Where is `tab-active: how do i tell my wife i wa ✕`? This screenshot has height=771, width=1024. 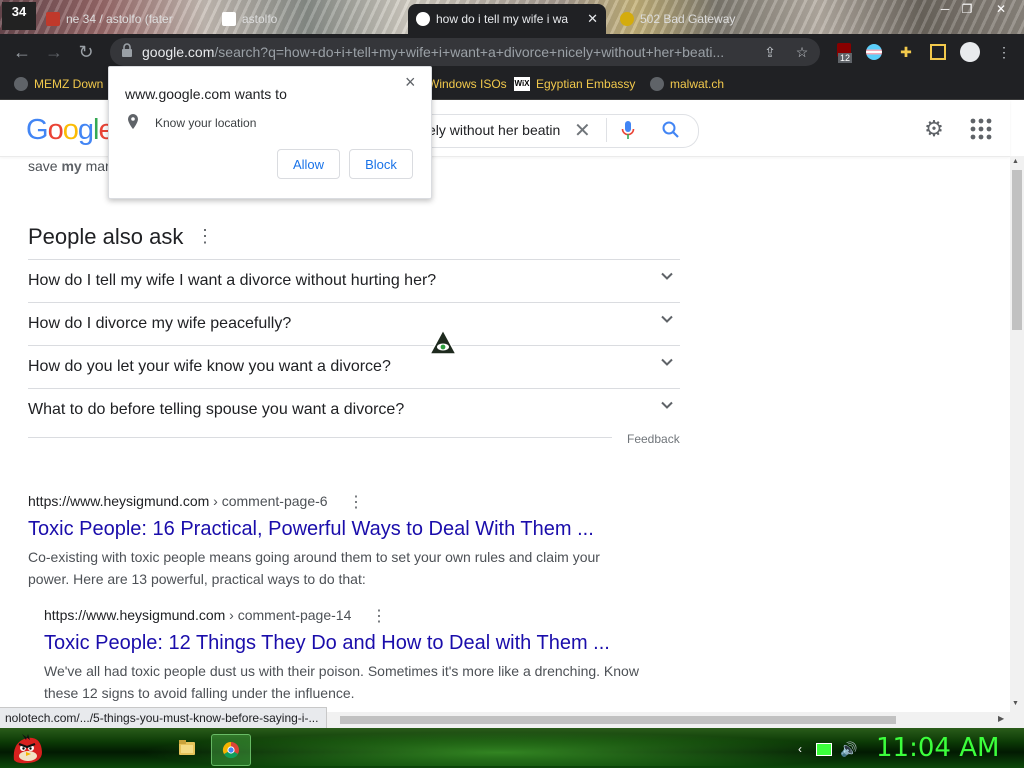
tab-active: how do i tell my wife i wa ✕ is located at coordinates (507, 19).